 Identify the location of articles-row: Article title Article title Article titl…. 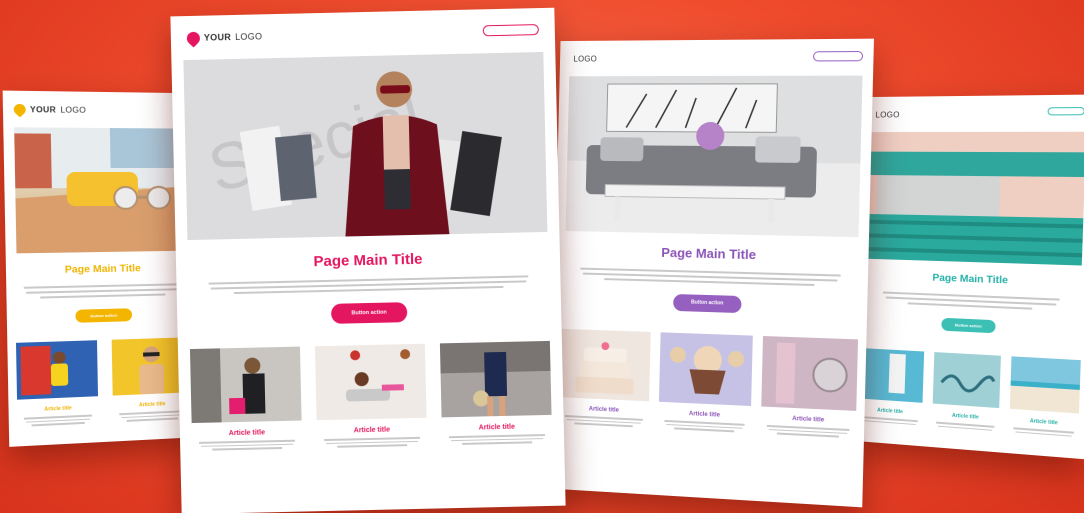
(969, 392).